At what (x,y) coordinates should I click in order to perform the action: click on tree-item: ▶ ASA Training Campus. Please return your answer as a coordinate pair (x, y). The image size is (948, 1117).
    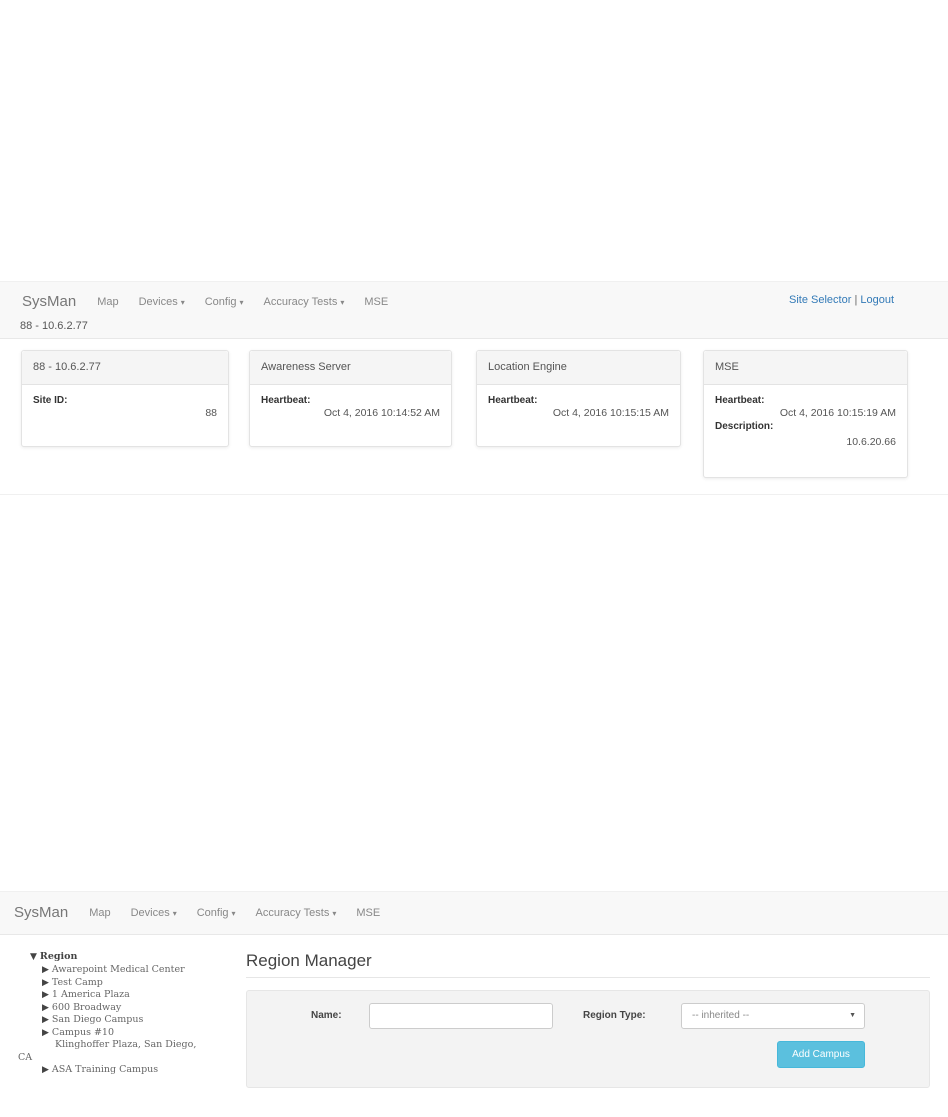
    Looking at the image, I should click on (130, 1070).